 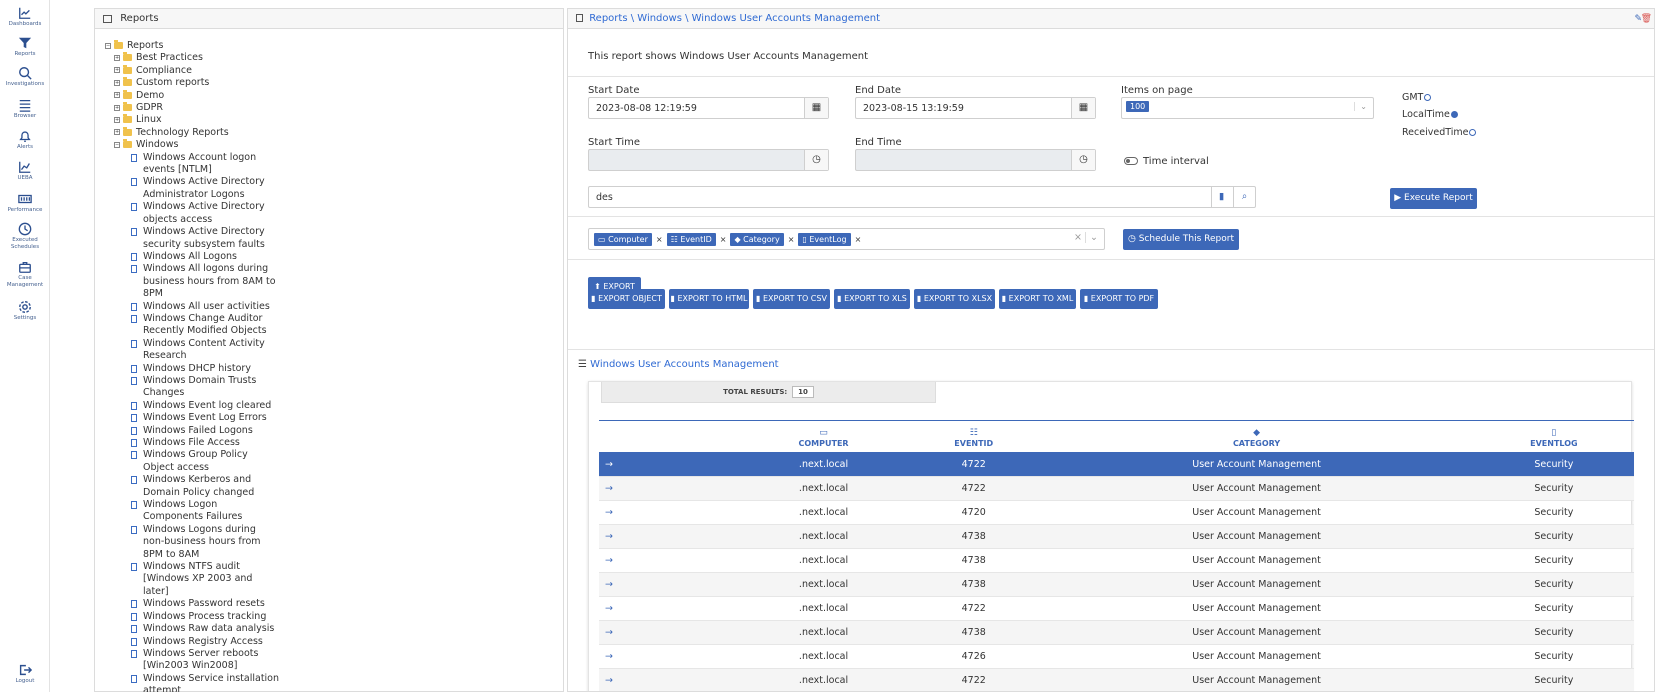 What do you see at coordinates (192, 629) in the screenshot?
I see `tree-leaf-report: Windows Raw data analysis` at bounding box center [192, 629].